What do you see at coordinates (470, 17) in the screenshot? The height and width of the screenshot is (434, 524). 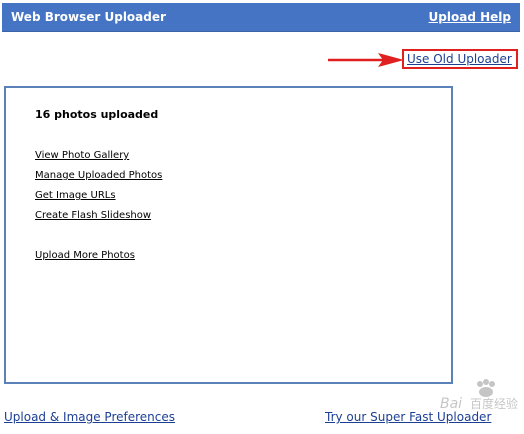 I see `upload-help-link: Upload Help` at bounding box center [470, 17].